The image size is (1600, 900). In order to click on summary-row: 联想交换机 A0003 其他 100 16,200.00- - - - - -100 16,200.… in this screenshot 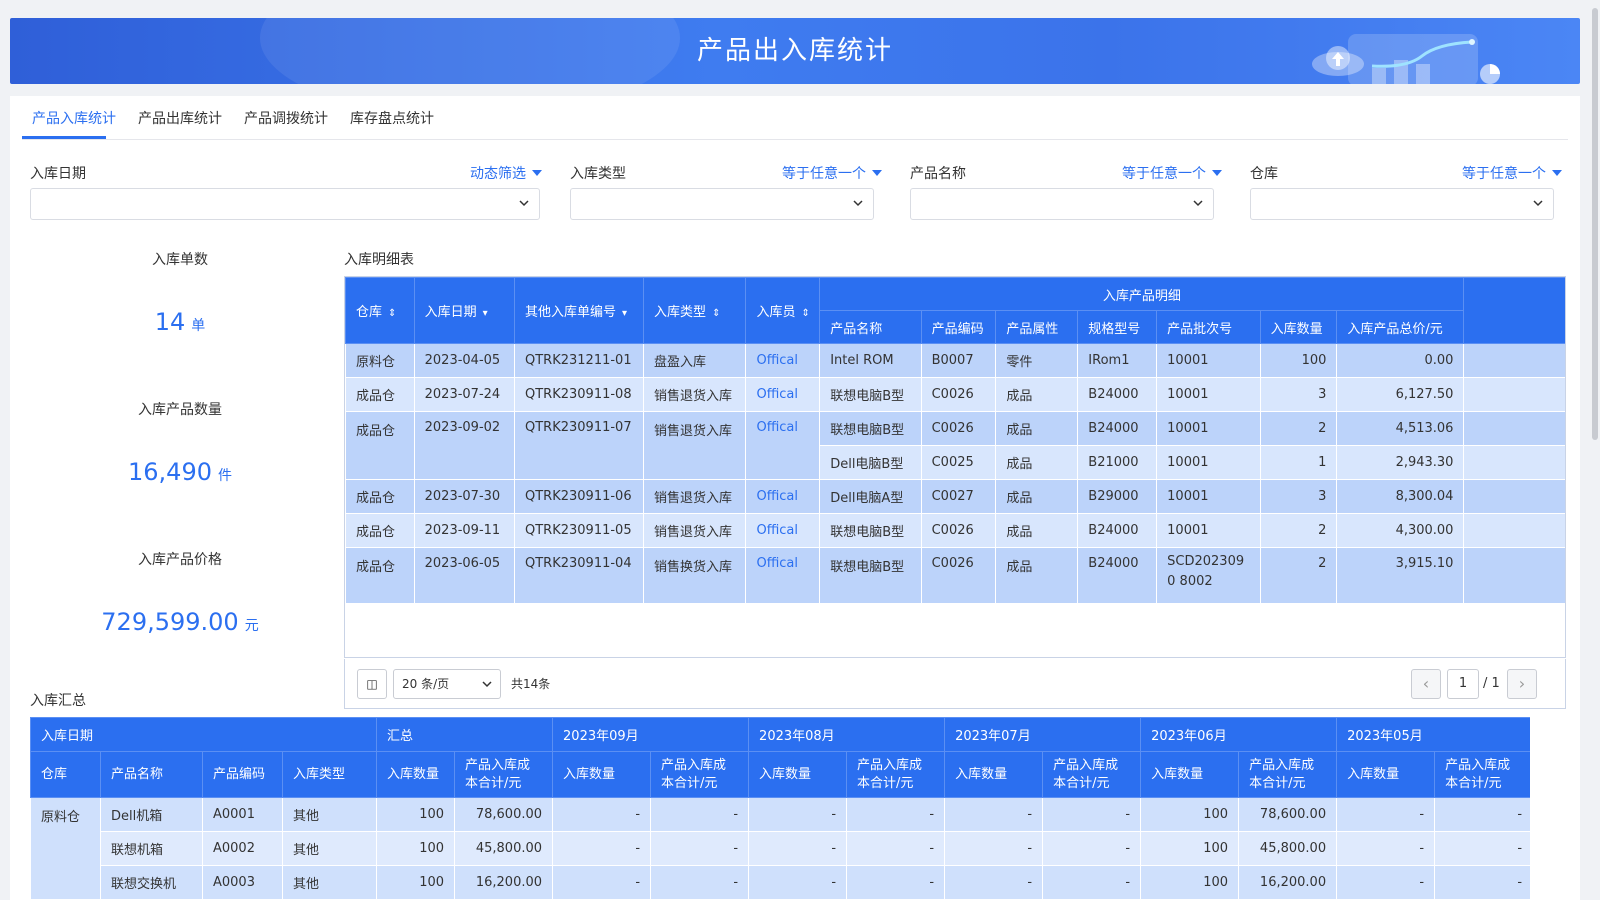, I will do `click(780, 882)`.